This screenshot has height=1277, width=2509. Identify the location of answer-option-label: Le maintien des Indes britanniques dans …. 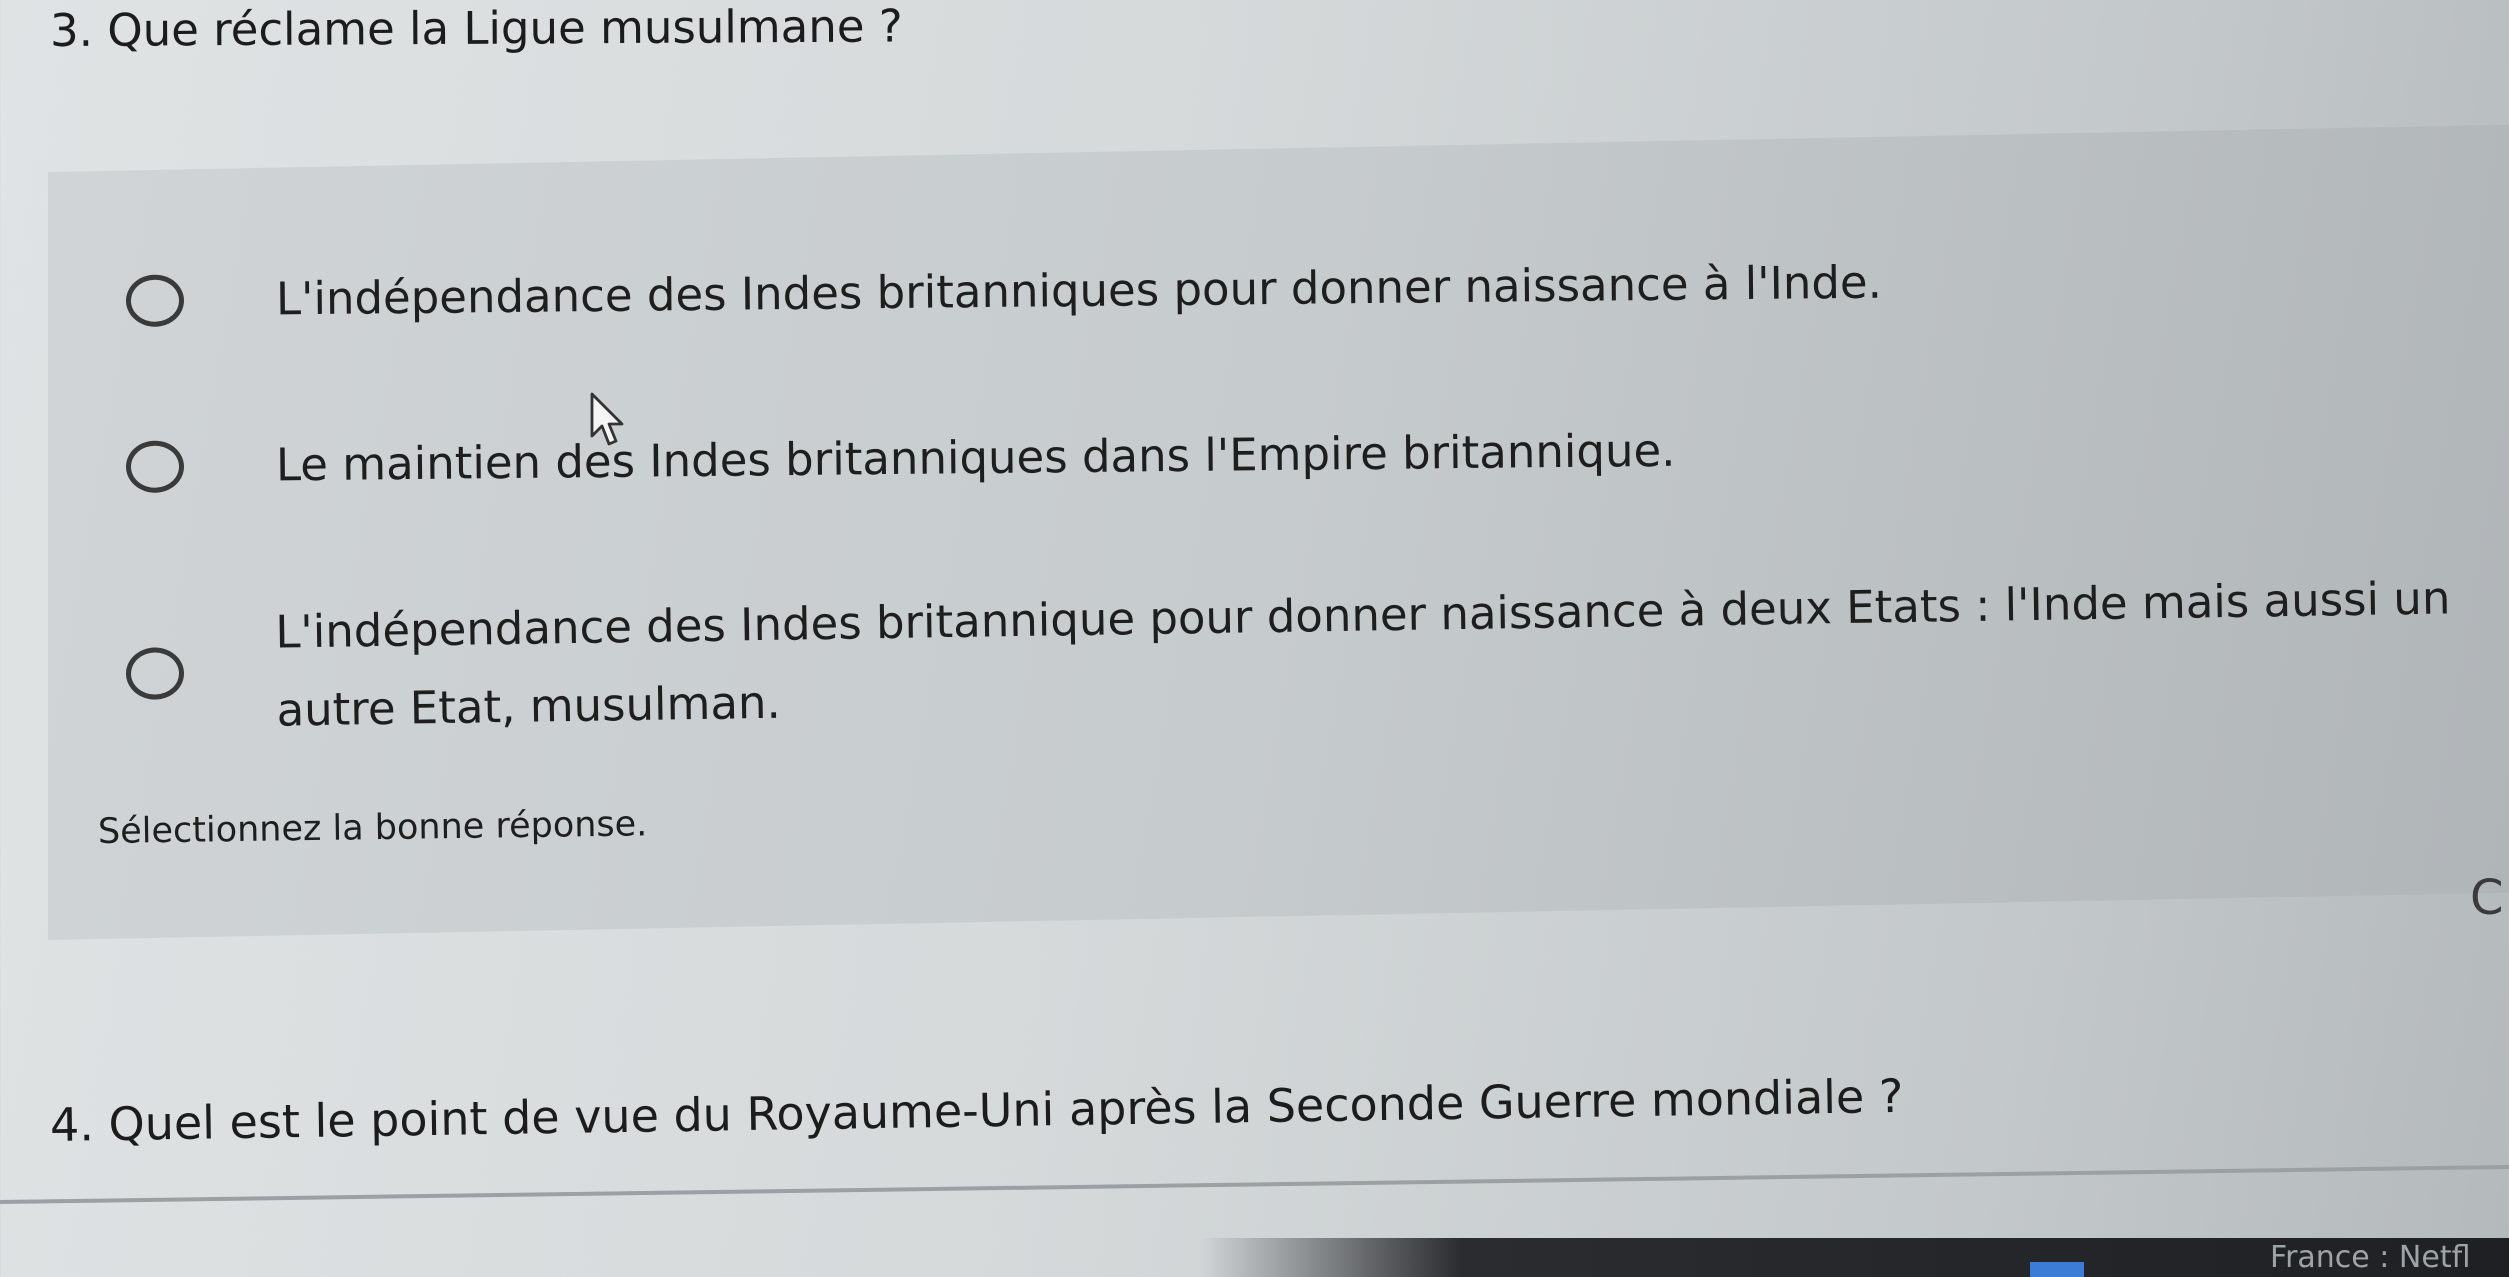
(976, 458).